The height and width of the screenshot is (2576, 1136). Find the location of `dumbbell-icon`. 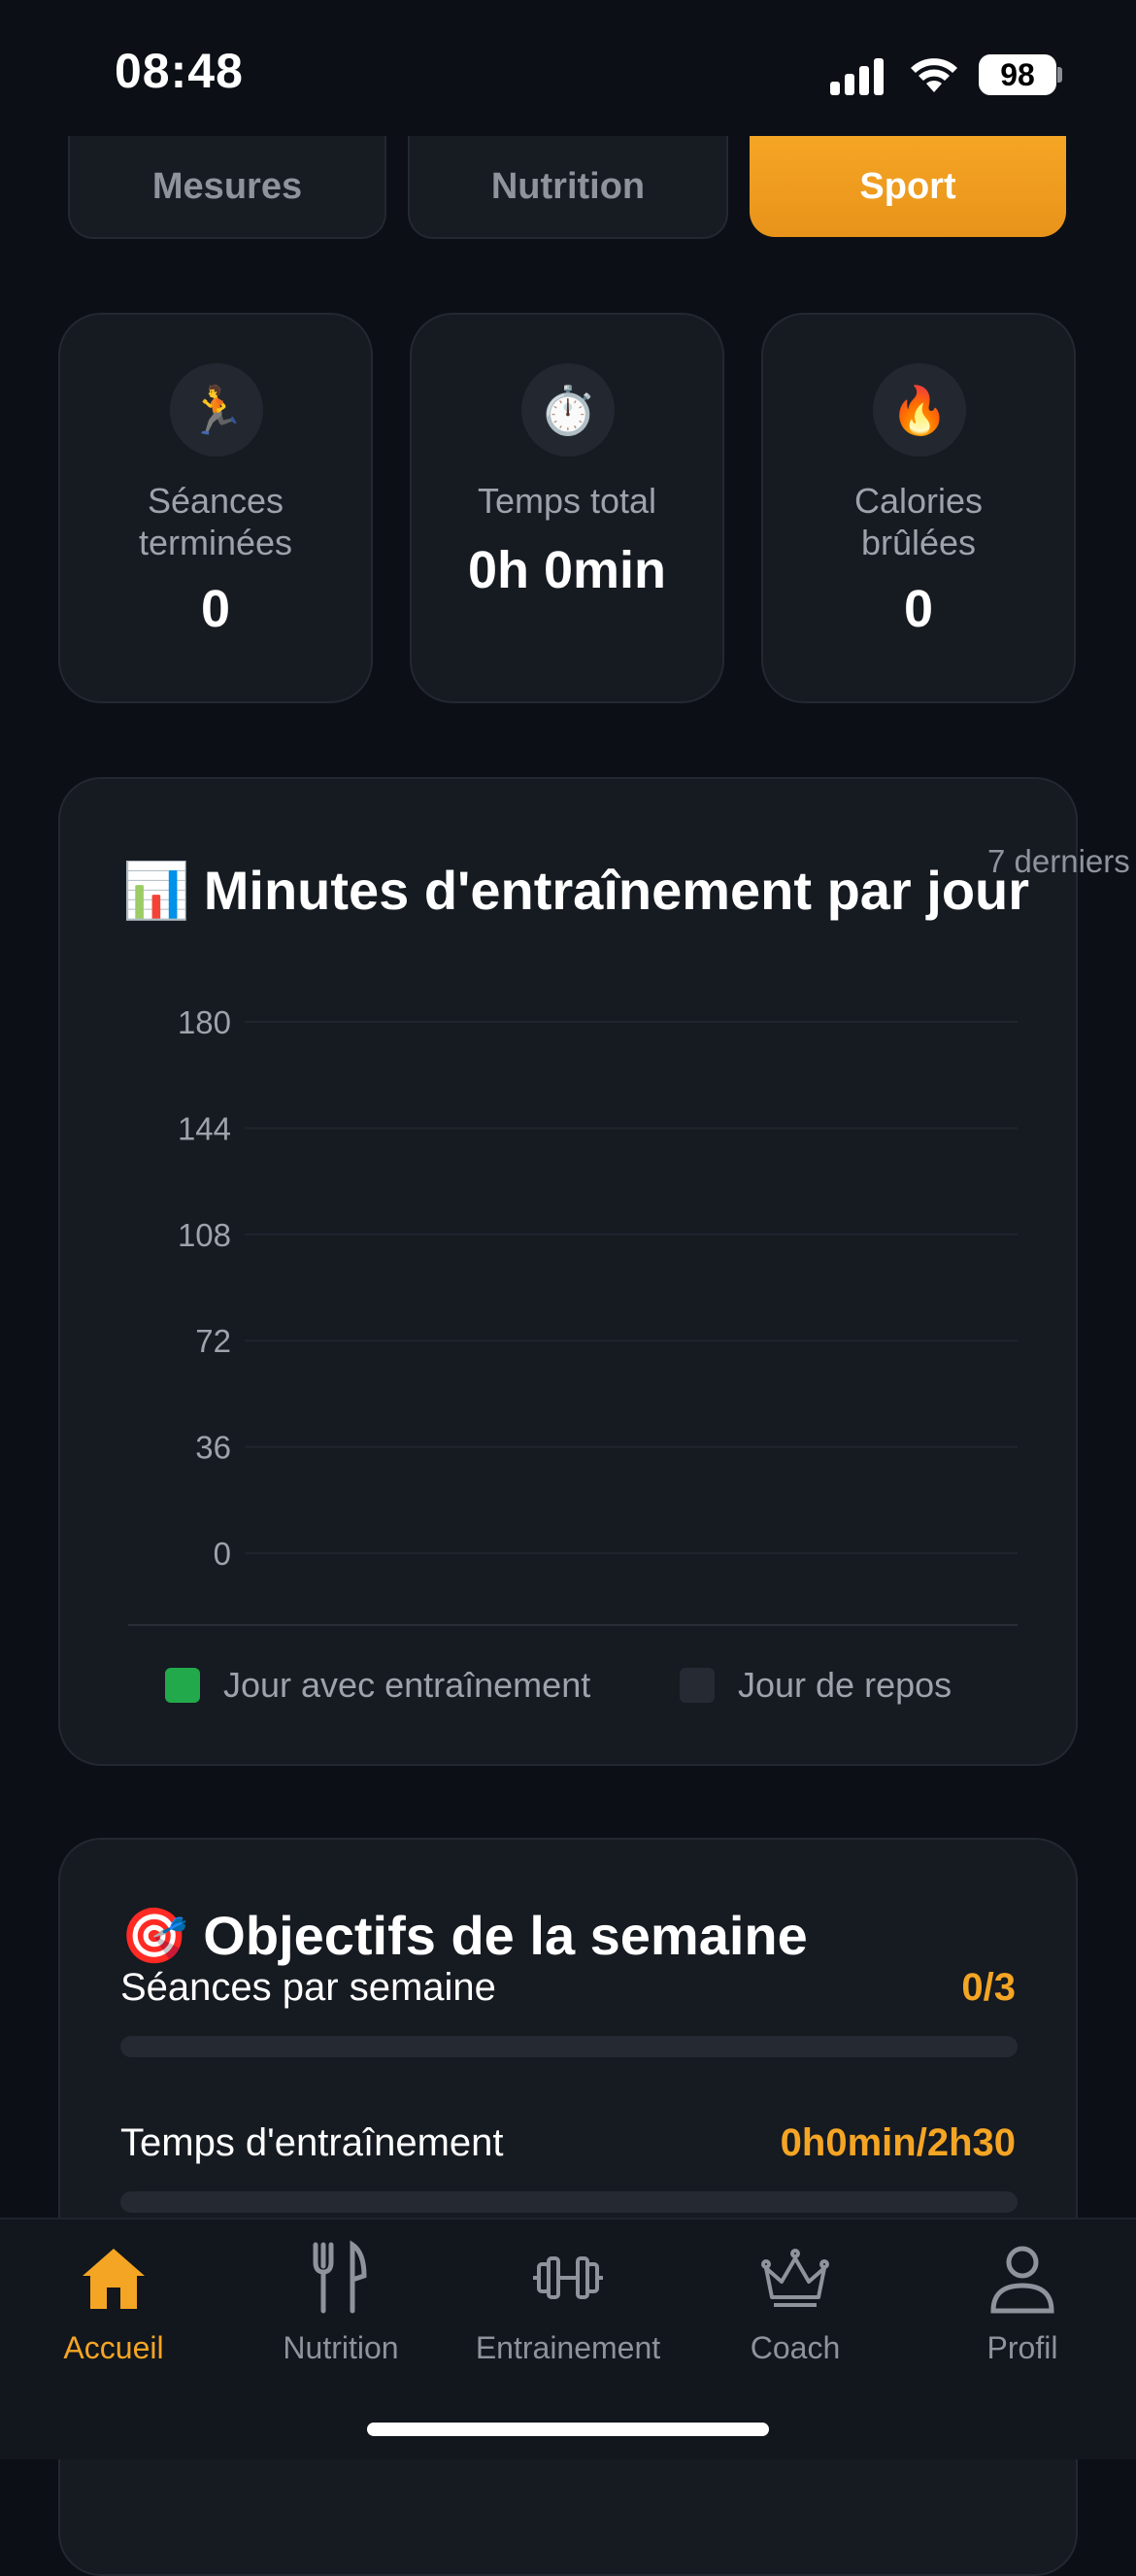

dumbbell-icon is located at coordinates (568, 2277).